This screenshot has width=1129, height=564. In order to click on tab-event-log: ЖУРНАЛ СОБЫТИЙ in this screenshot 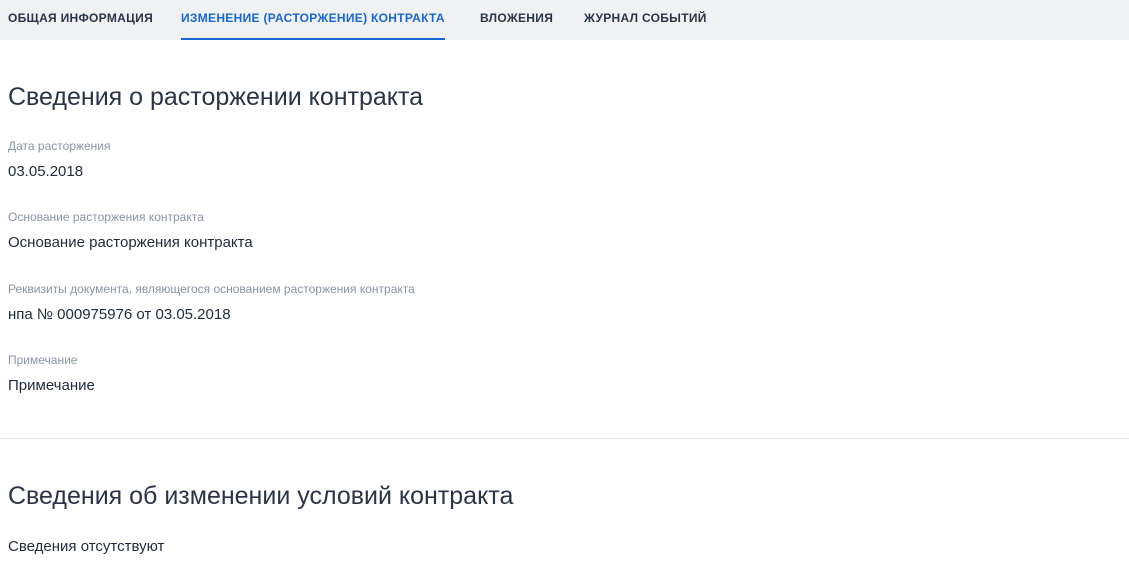, I will do `click(645, 20)`.